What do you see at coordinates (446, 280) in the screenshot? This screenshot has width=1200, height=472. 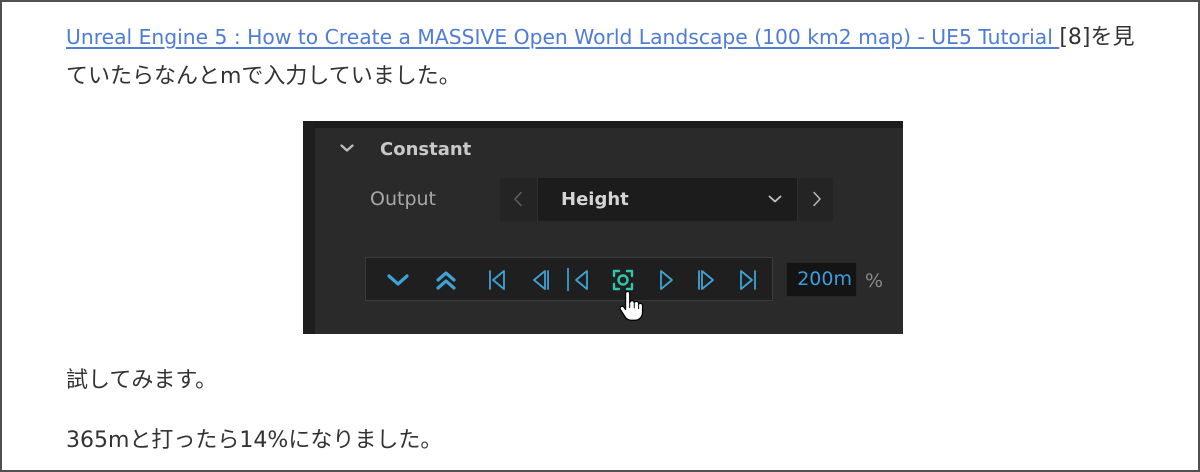 I see `double-chevron-up-icon` at bounding box center [446, 280].